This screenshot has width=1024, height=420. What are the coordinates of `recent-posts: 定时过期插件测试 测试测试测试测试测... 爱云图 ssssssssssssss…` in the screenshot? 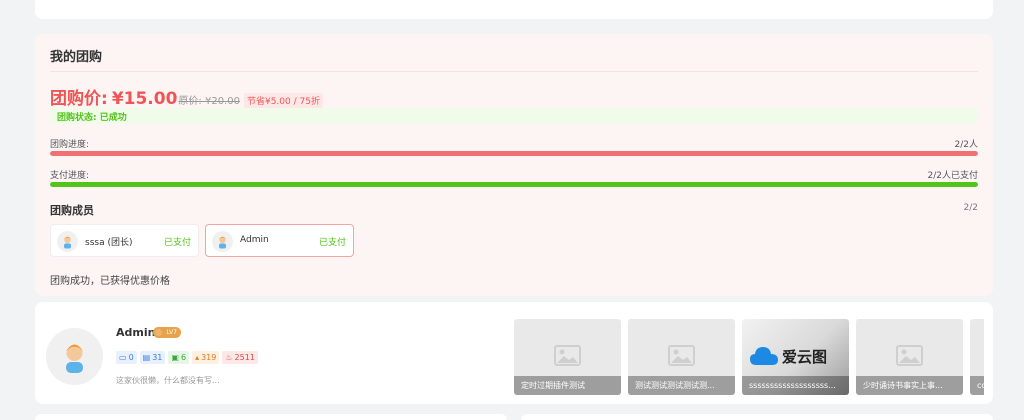 It's located at (749, 357).